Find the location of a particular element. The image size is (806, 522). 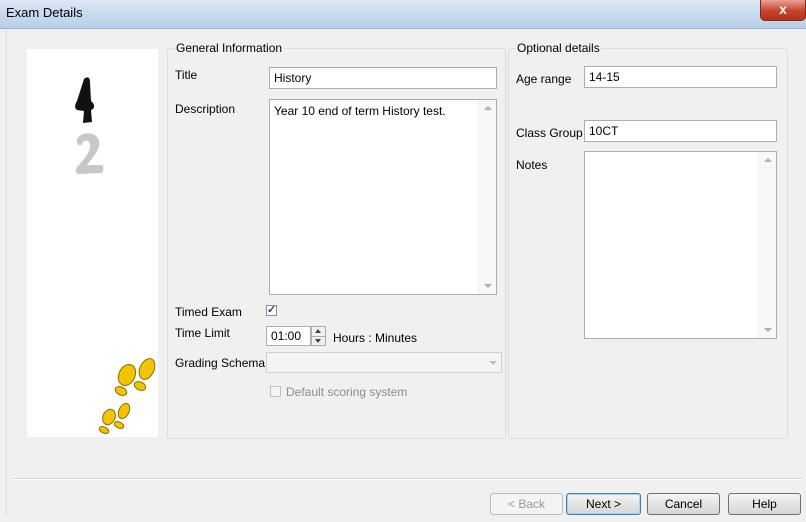

class-group-label: Class Group is located at coordinates (549, 133).